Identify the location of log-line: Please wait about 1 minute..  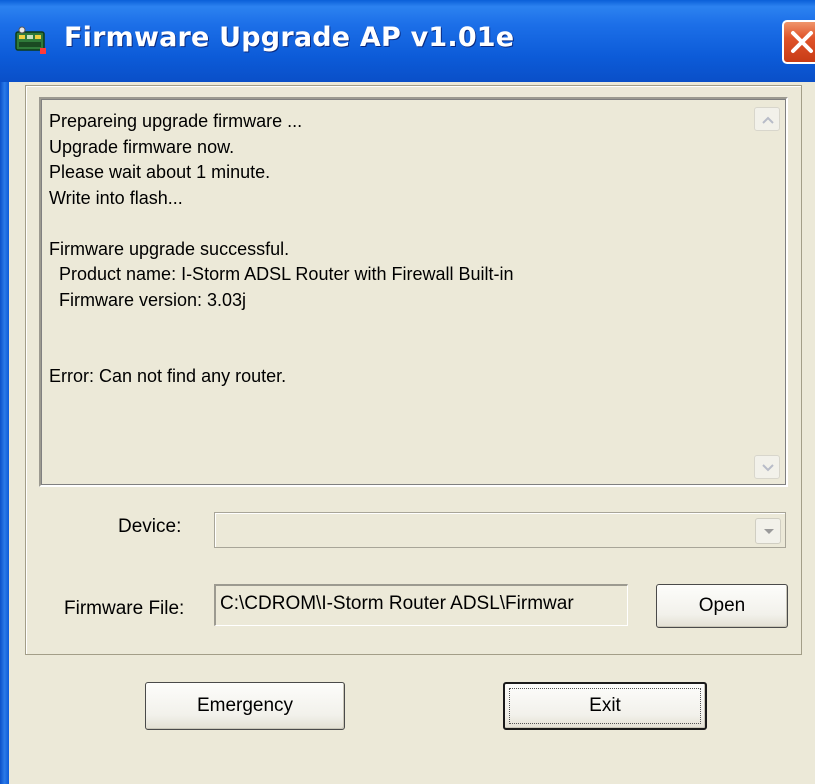
(160, 172).